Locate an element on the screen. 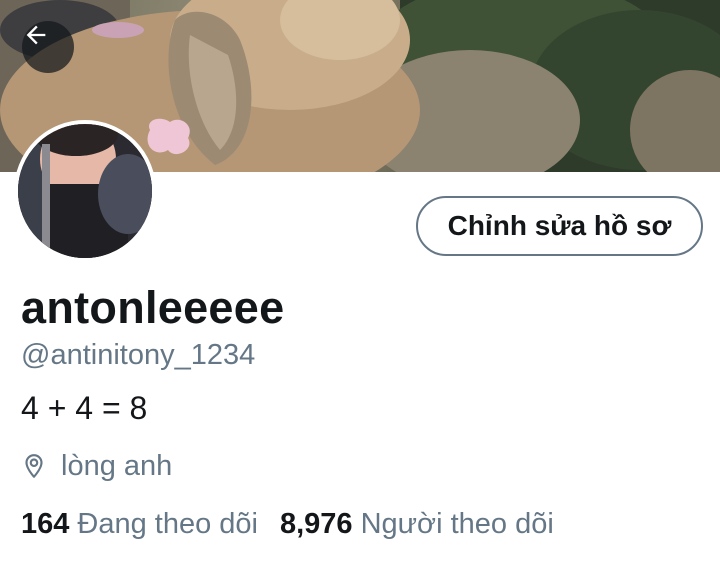  display-name: antonleeeee is located at coordinates (153, 307).